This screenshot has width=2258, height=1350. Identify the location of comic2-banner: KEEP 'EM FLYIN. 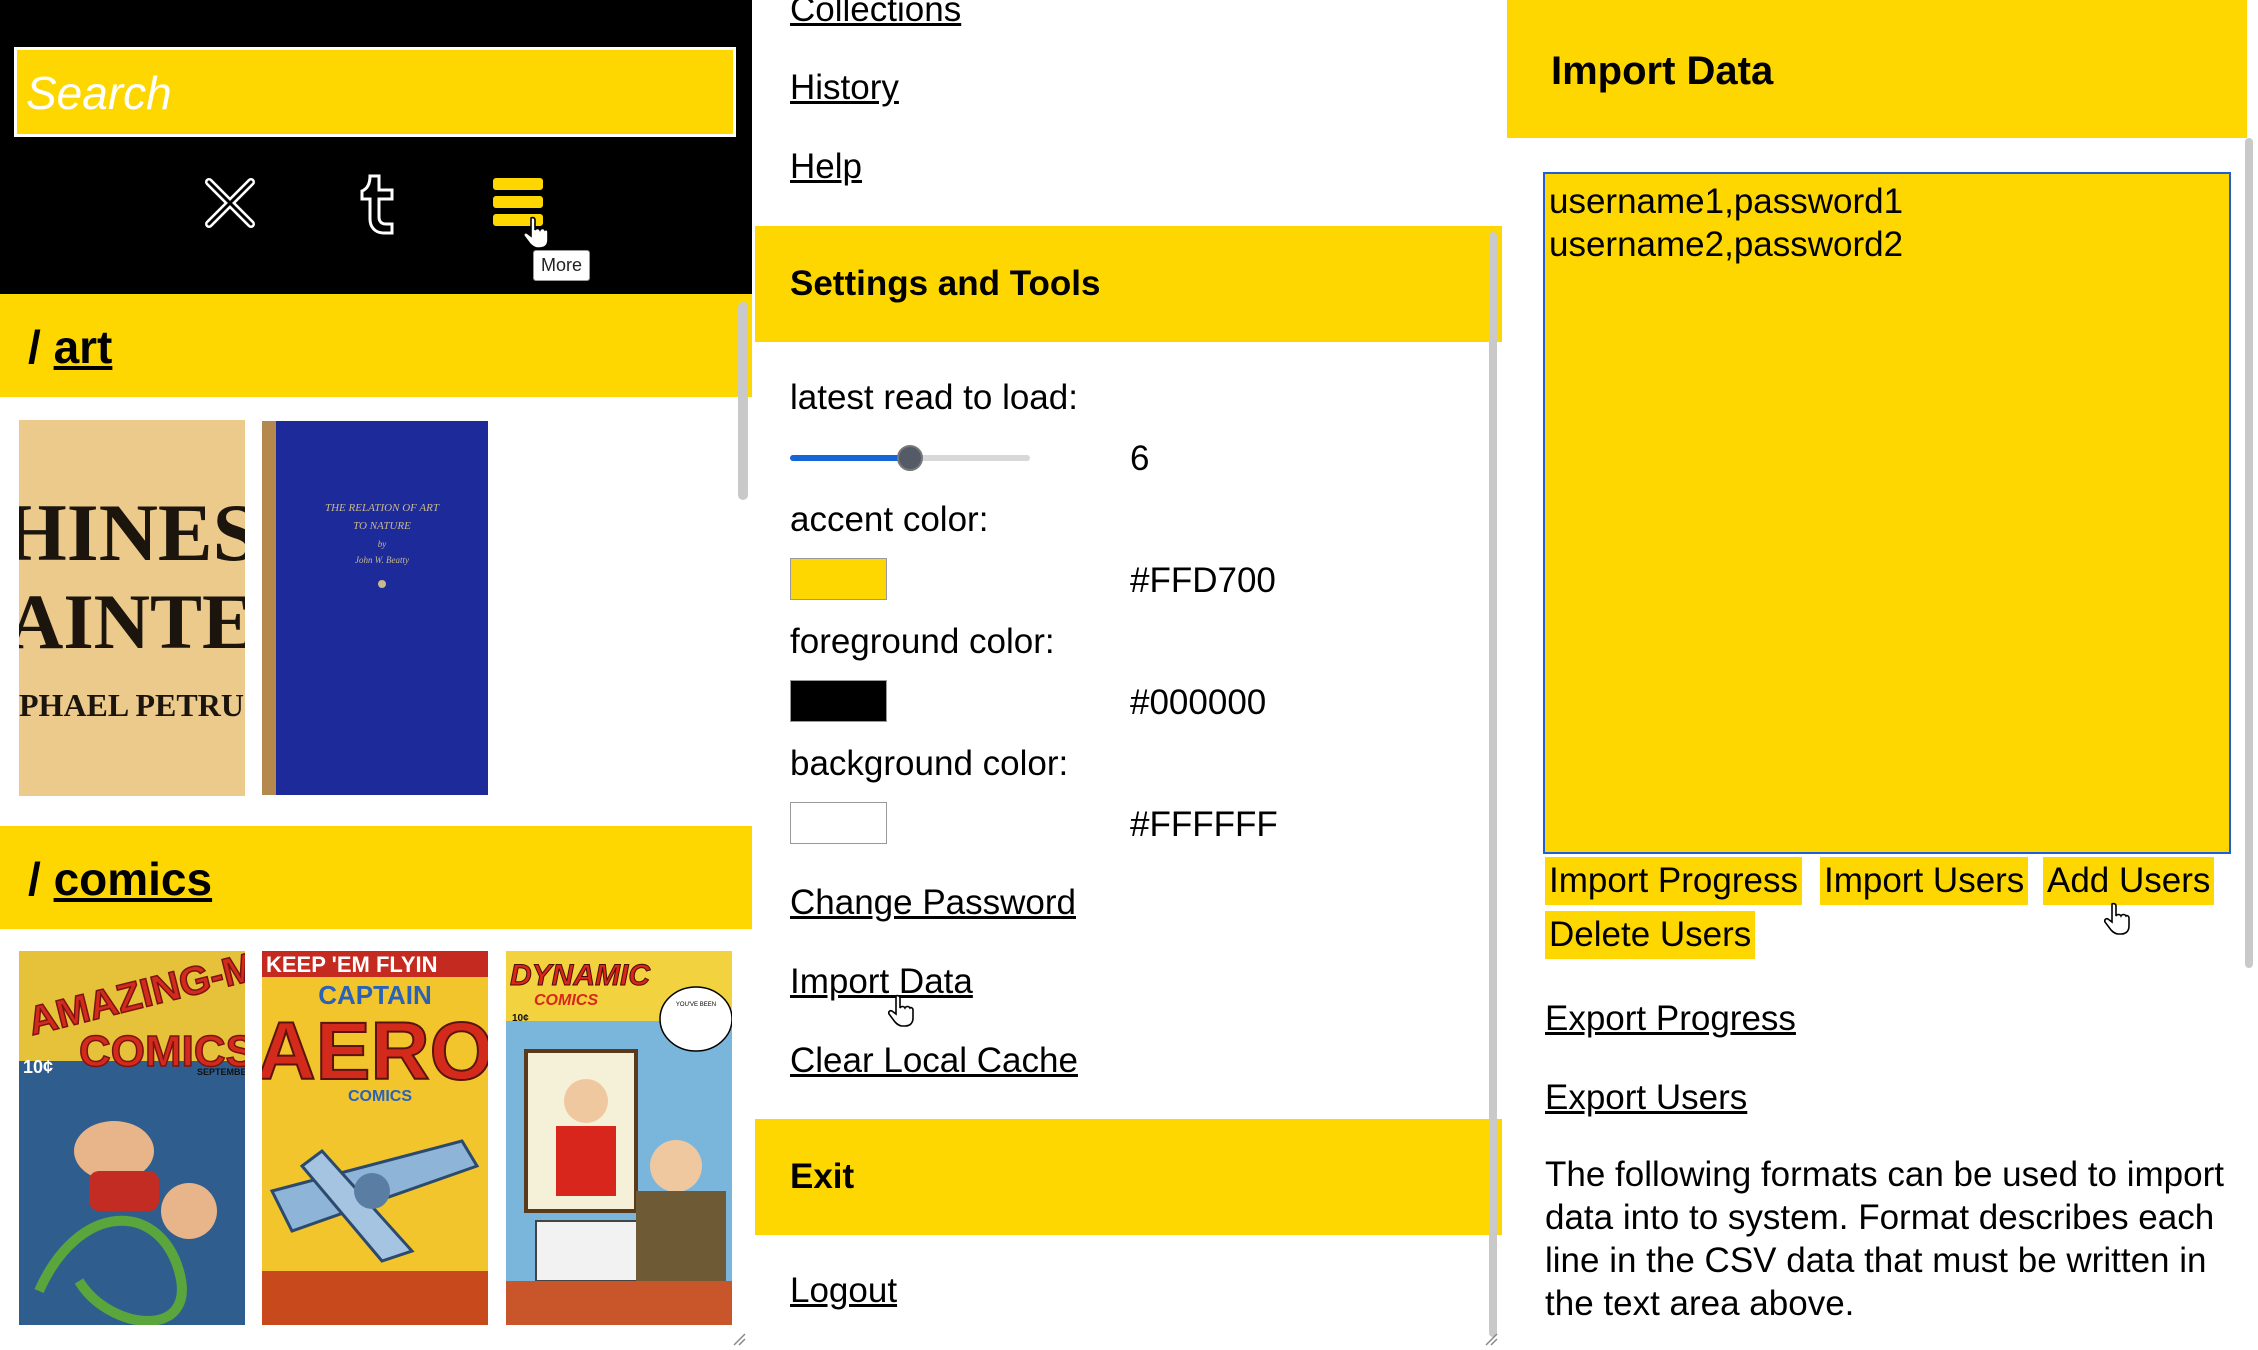
(352, 964).